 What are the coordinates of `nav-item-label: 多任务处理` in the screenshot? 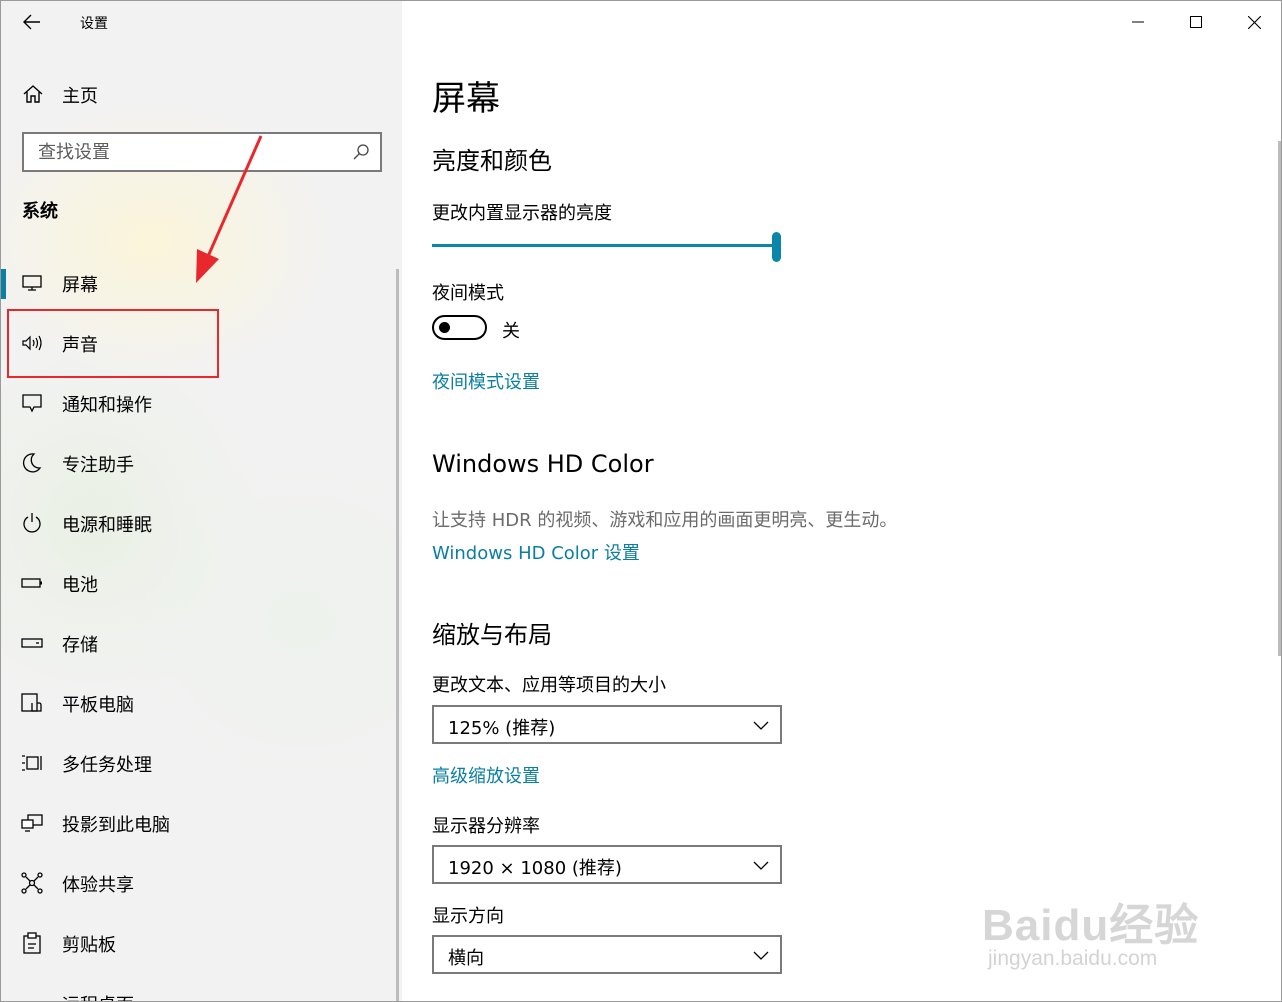 It's located at (107, 765).